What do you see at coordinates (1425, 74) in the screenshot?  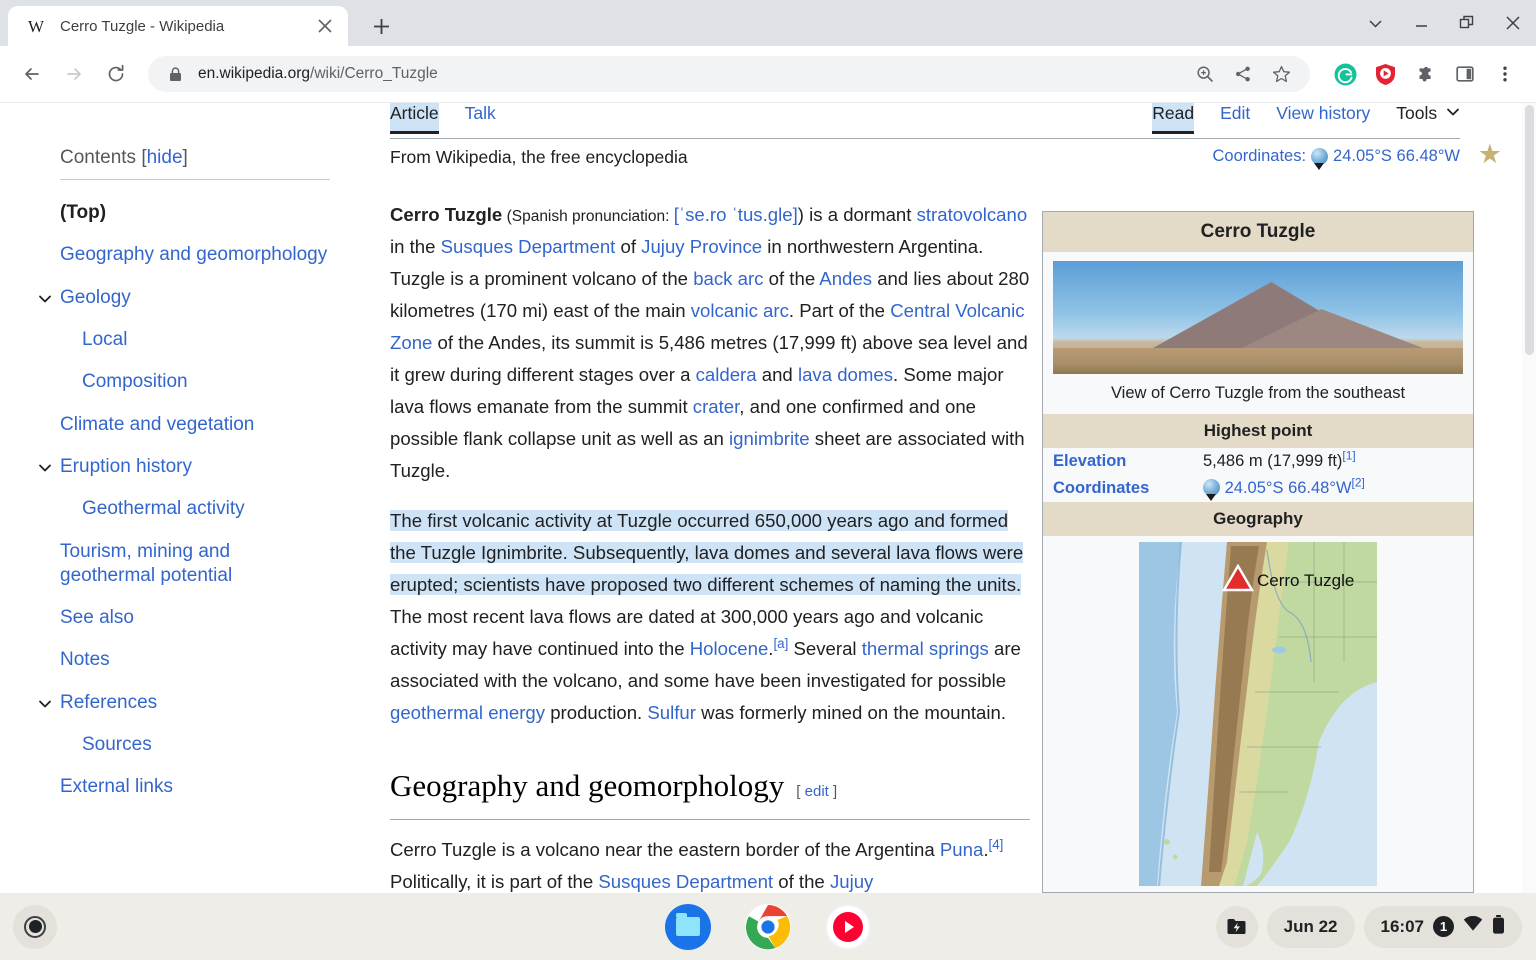 I see `puzzle-piece-icon` at bounding box center [1425, 74].